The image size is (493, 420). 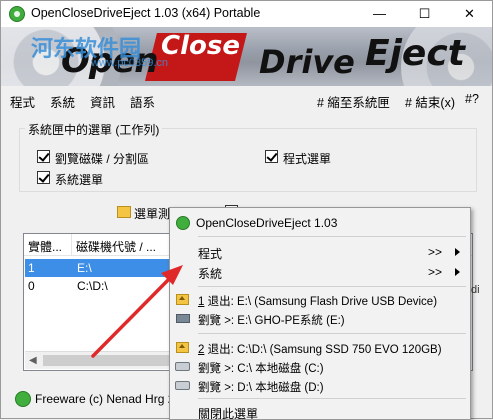 I want to click on banner-word-drive: Drive, so click(x=307, y=62).